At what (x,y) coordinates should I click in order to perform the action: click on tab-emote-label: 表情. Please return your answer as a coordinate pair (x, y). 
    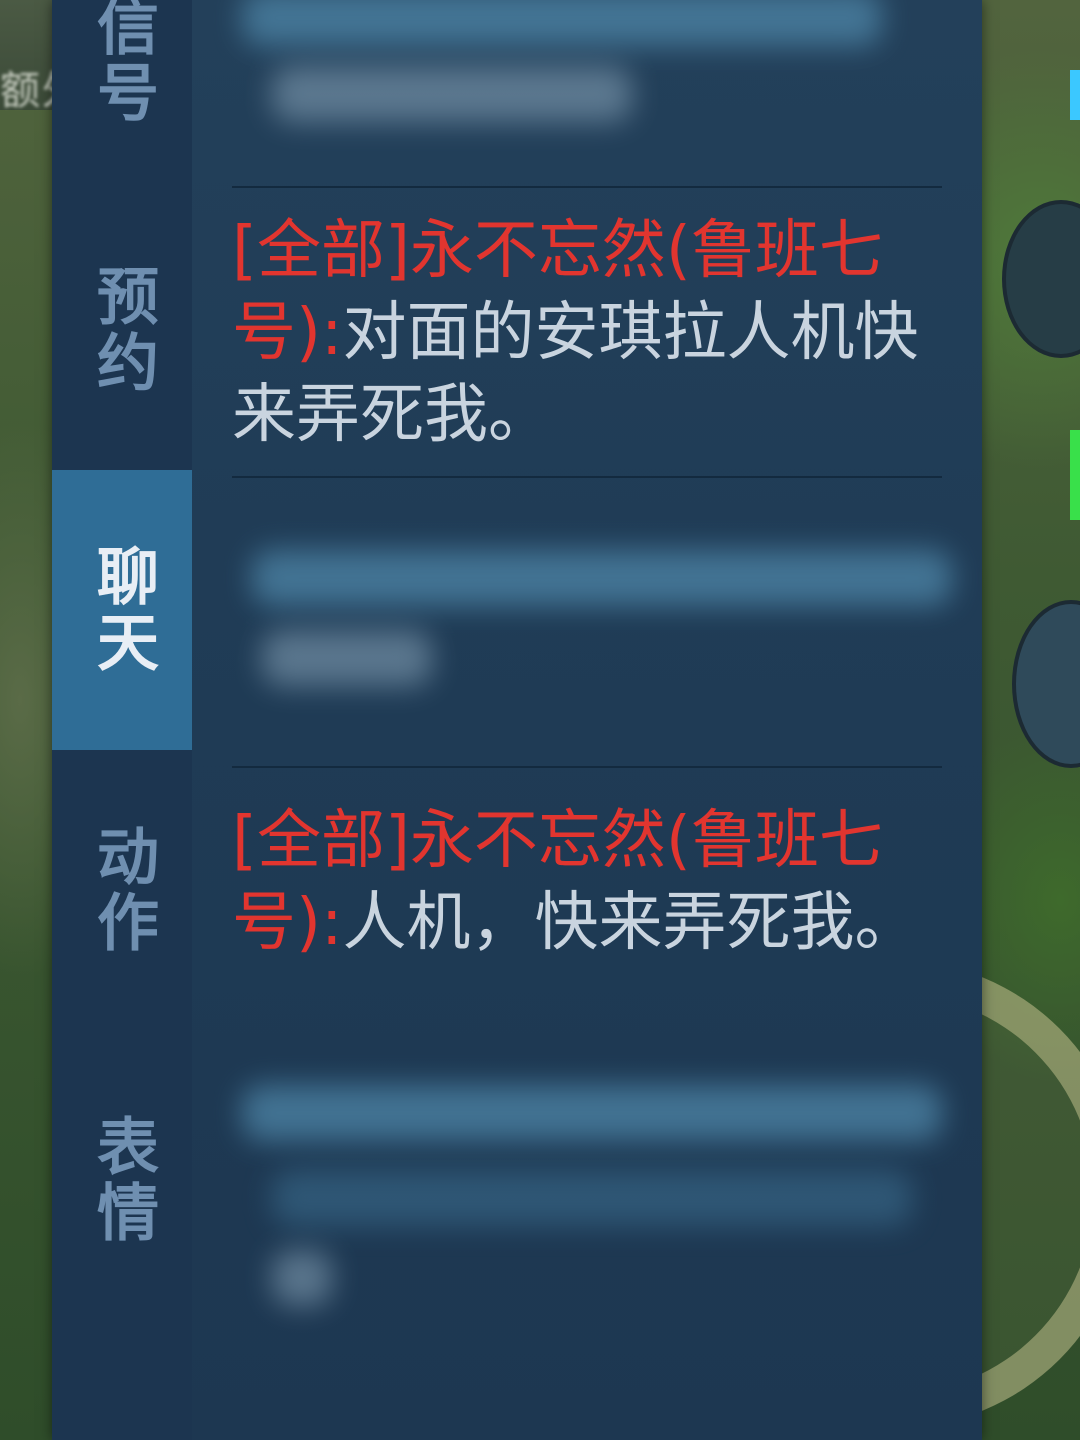
    Looking at the image, I should click on (122, 1180).